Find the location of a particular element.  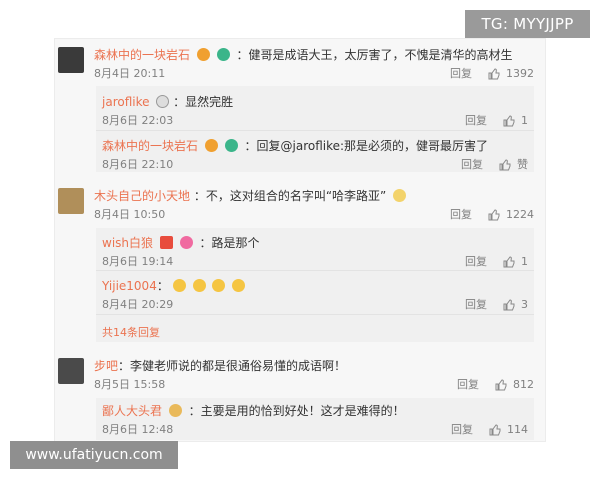

like-count: 114 is located at coordinates (517, 429).